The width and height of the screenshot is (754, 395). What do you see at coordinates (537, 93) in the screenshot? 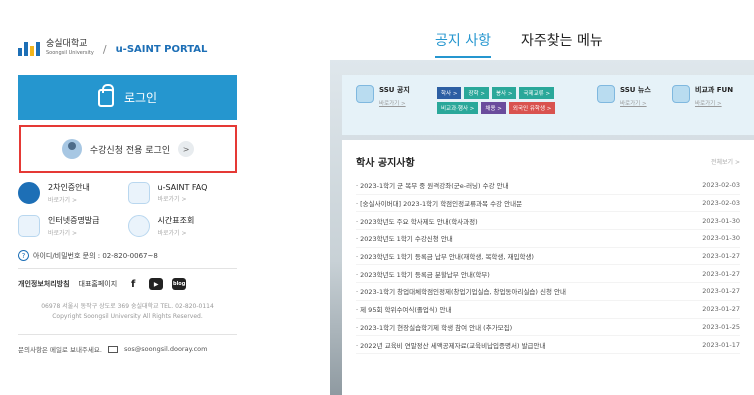
I see `chip-international: 국제교류 >` at bounding box center [537, 93].